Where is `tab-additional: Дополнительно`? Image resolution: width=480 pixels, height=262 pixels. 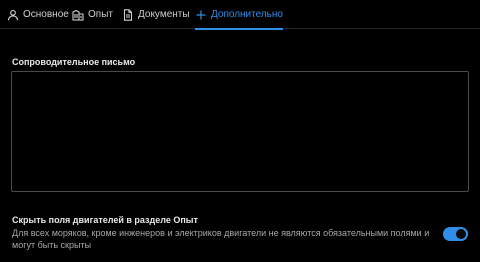
tab-additional: Дополнительно is located at coordinates (239, 15).